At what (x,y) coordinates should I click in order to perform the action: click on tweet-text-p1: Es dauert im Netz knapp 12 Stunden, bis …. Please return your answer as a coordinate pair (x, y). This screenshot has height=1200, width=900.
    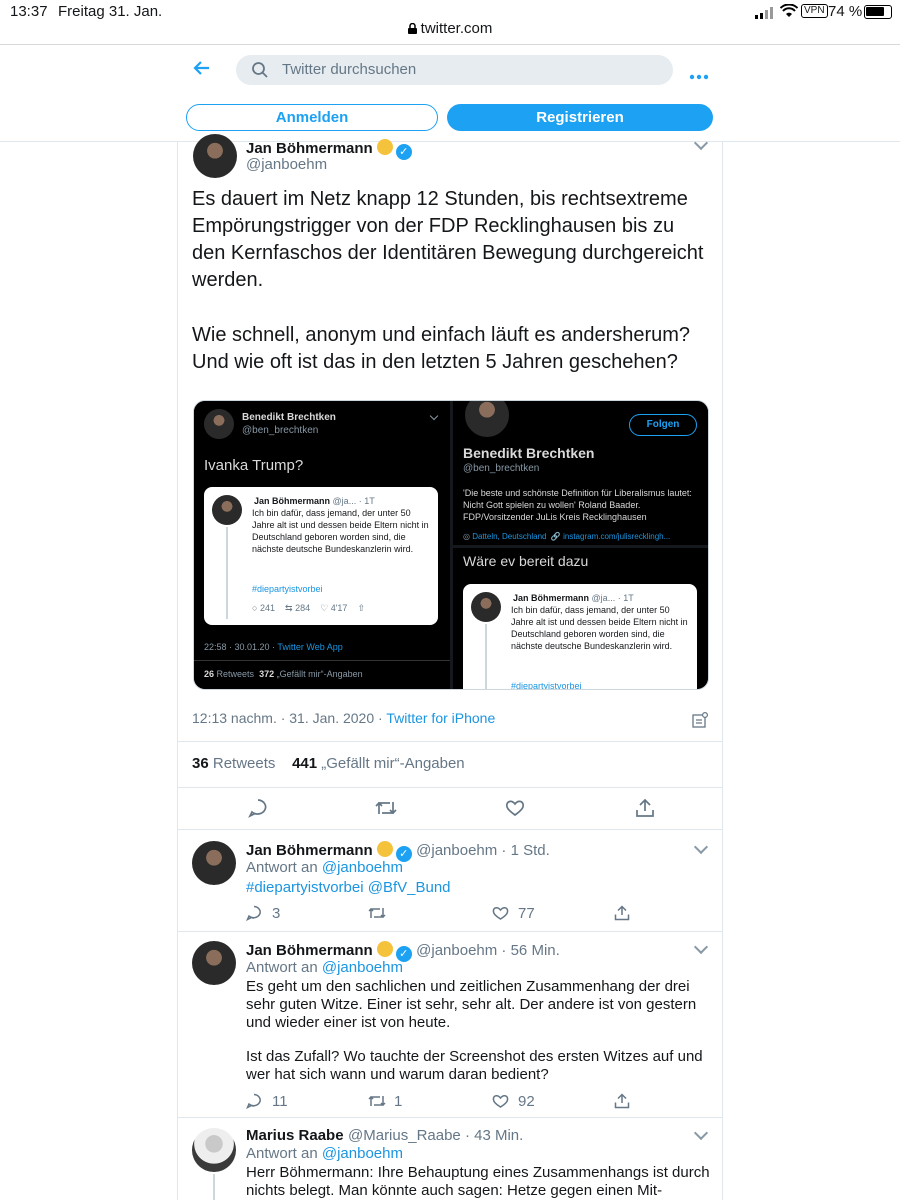
    Looking at the image, I should click on (448, 239).